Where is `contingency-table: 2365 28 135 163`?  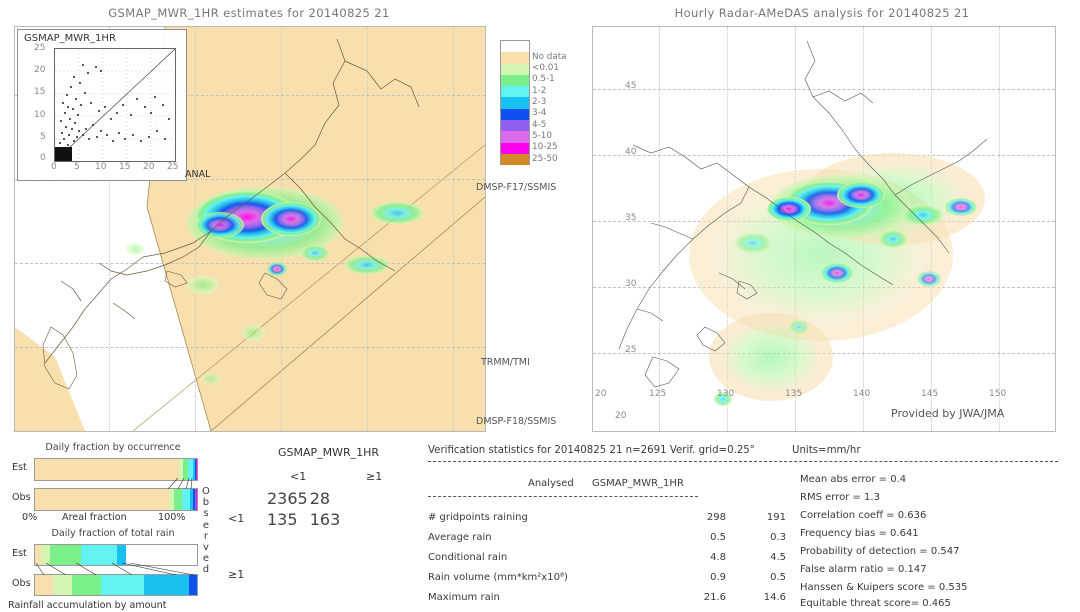 contingency-table: 2365 28 135 163 is located at coordinates (303, 509).